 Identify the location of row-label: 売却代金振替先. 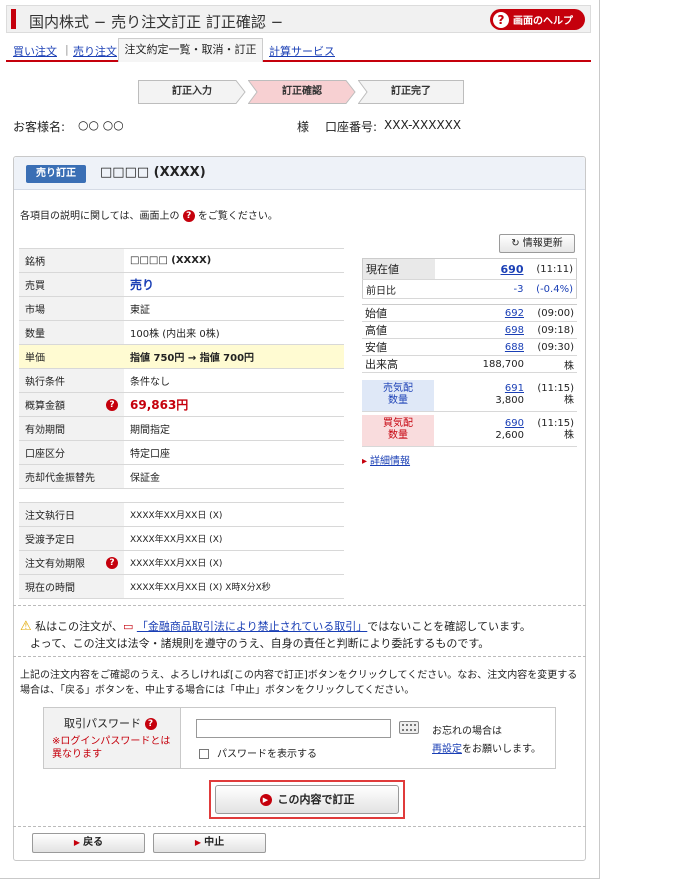
(71, 476).